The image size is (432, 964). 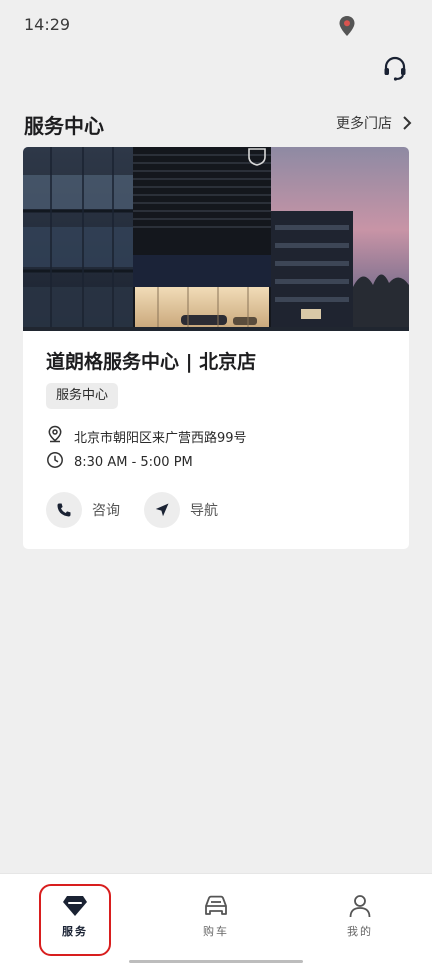 What do you see at coordinates (364, 124) in the screenshot?
I see `more-stores-label: 更多门店` at bounding box center [364, 124].